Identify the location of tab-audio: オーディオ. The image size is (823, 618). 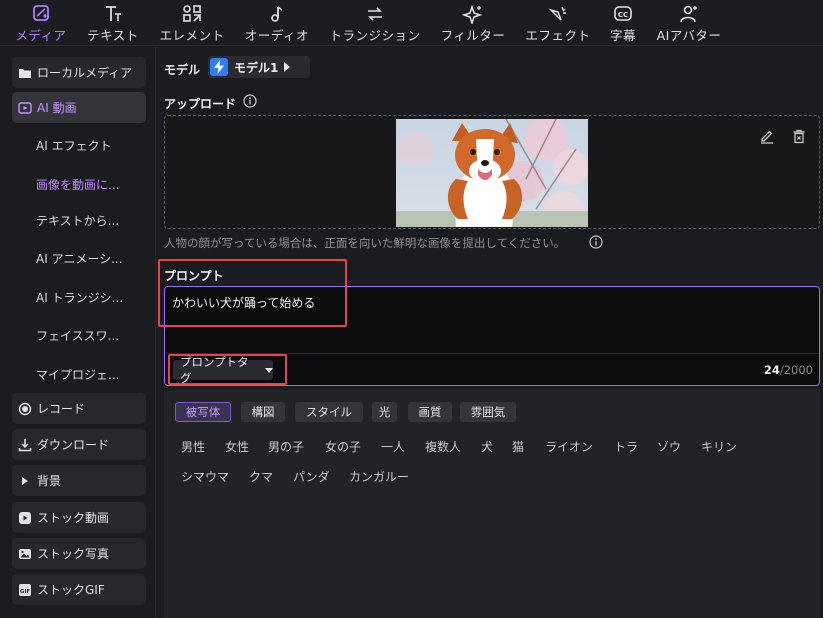
(277, 24).